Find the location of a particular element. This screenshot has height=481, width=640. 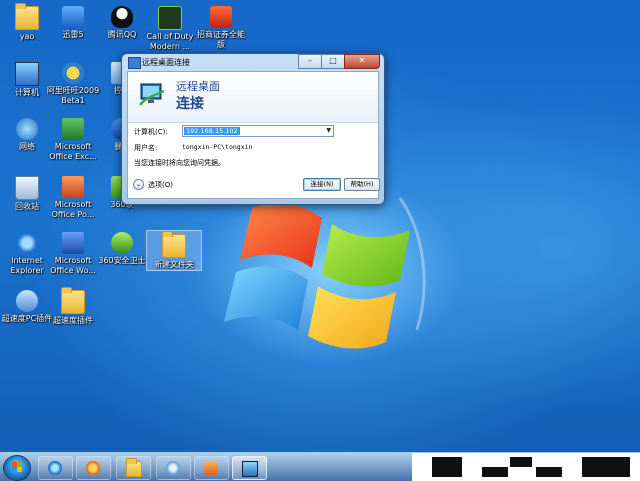

remote-computer-icon is located at coordinates (152, 94).